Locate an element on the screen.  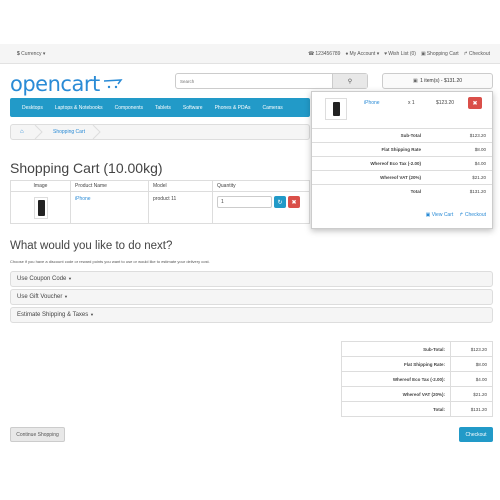
my-account-text: My Account is located at coordinates (362, 54).